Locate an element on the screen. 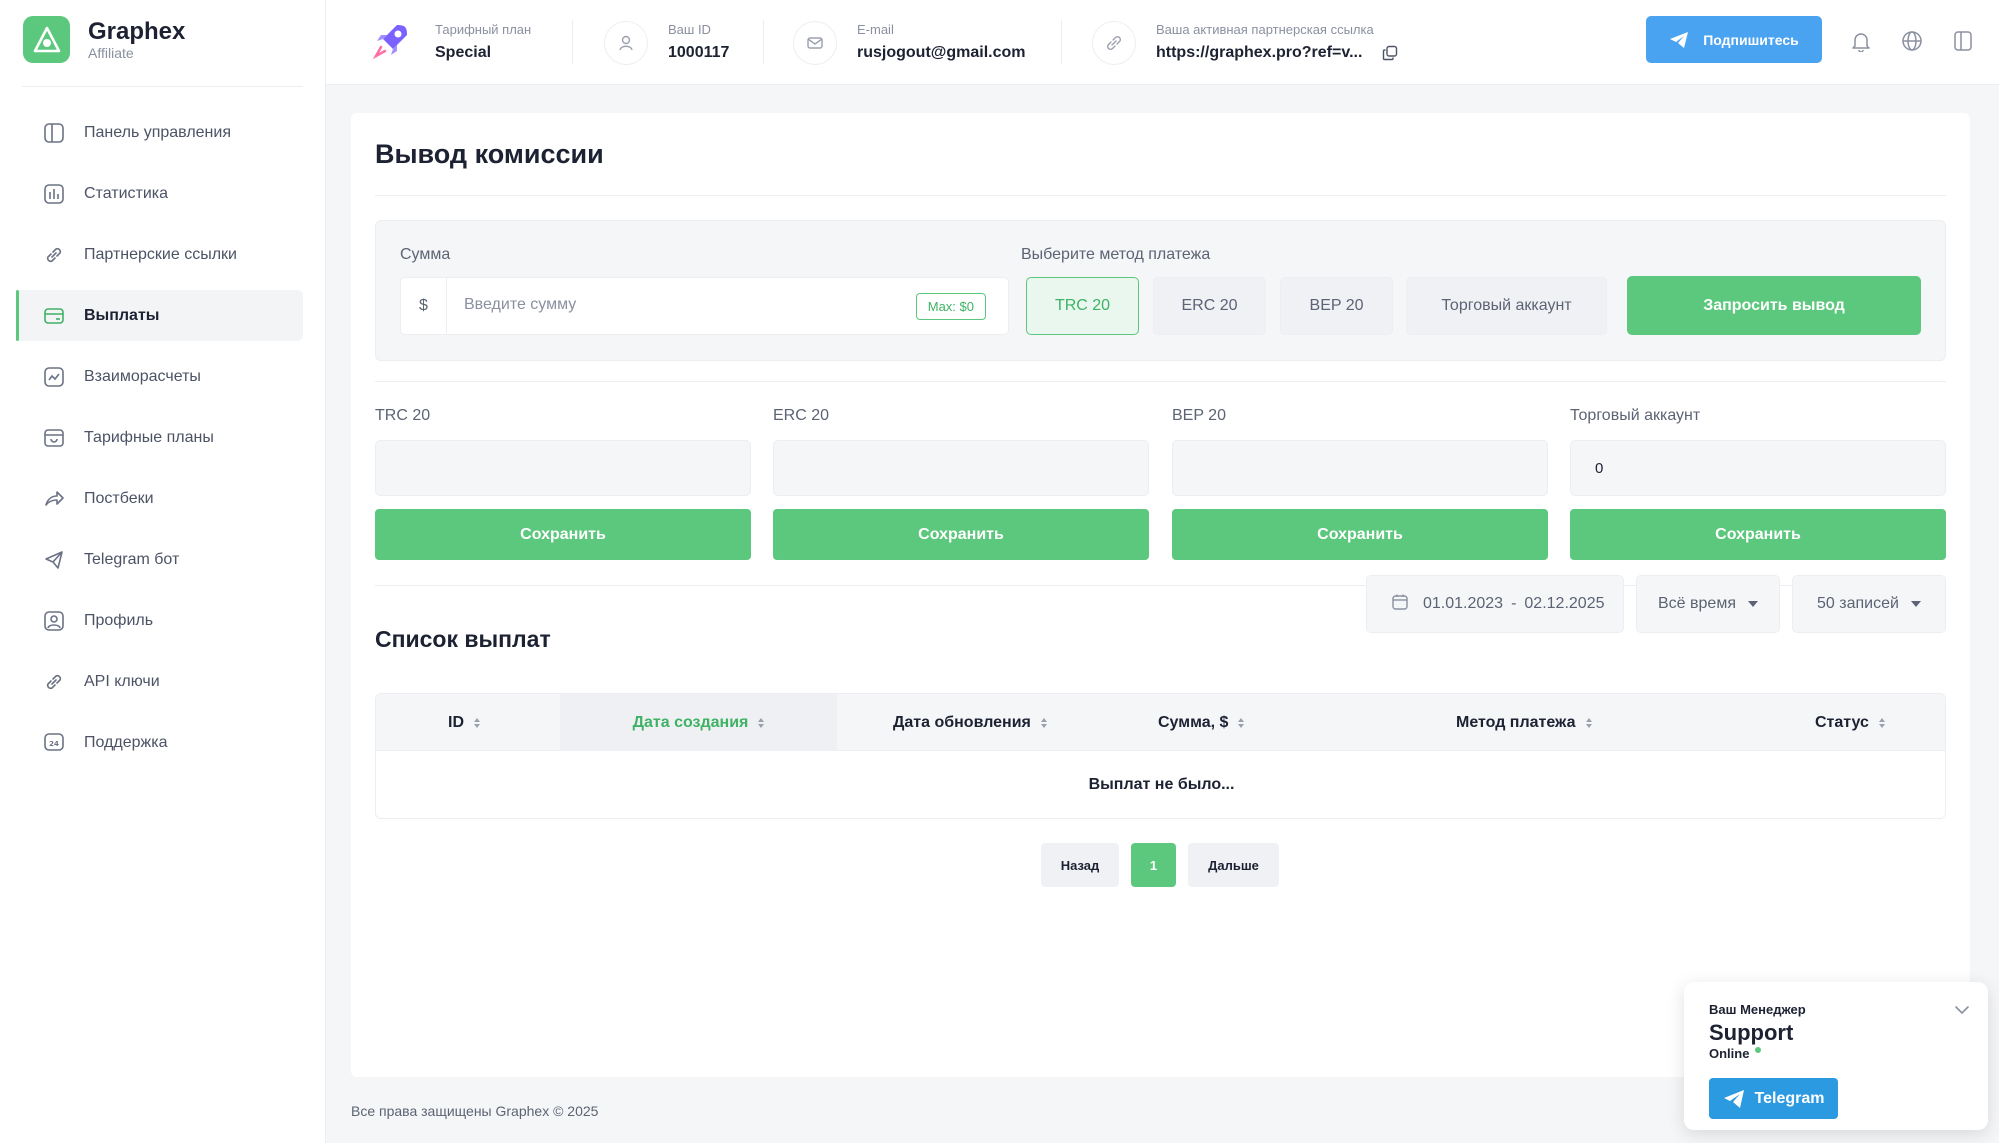  brand-name: Graphex is located at coordinates (137, 31).